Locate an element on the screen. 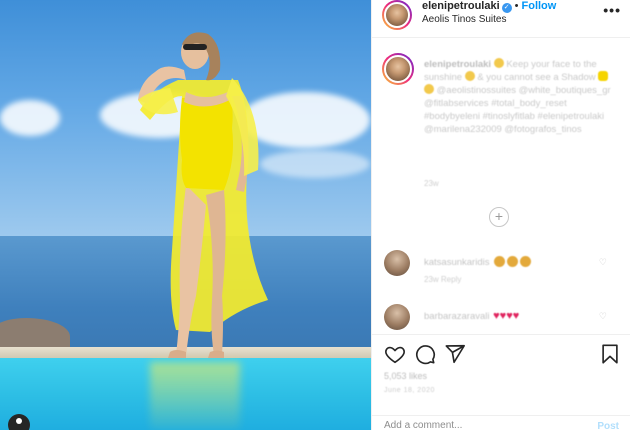  comment-meta: 23w Reply is located at coordinates (442, 279).